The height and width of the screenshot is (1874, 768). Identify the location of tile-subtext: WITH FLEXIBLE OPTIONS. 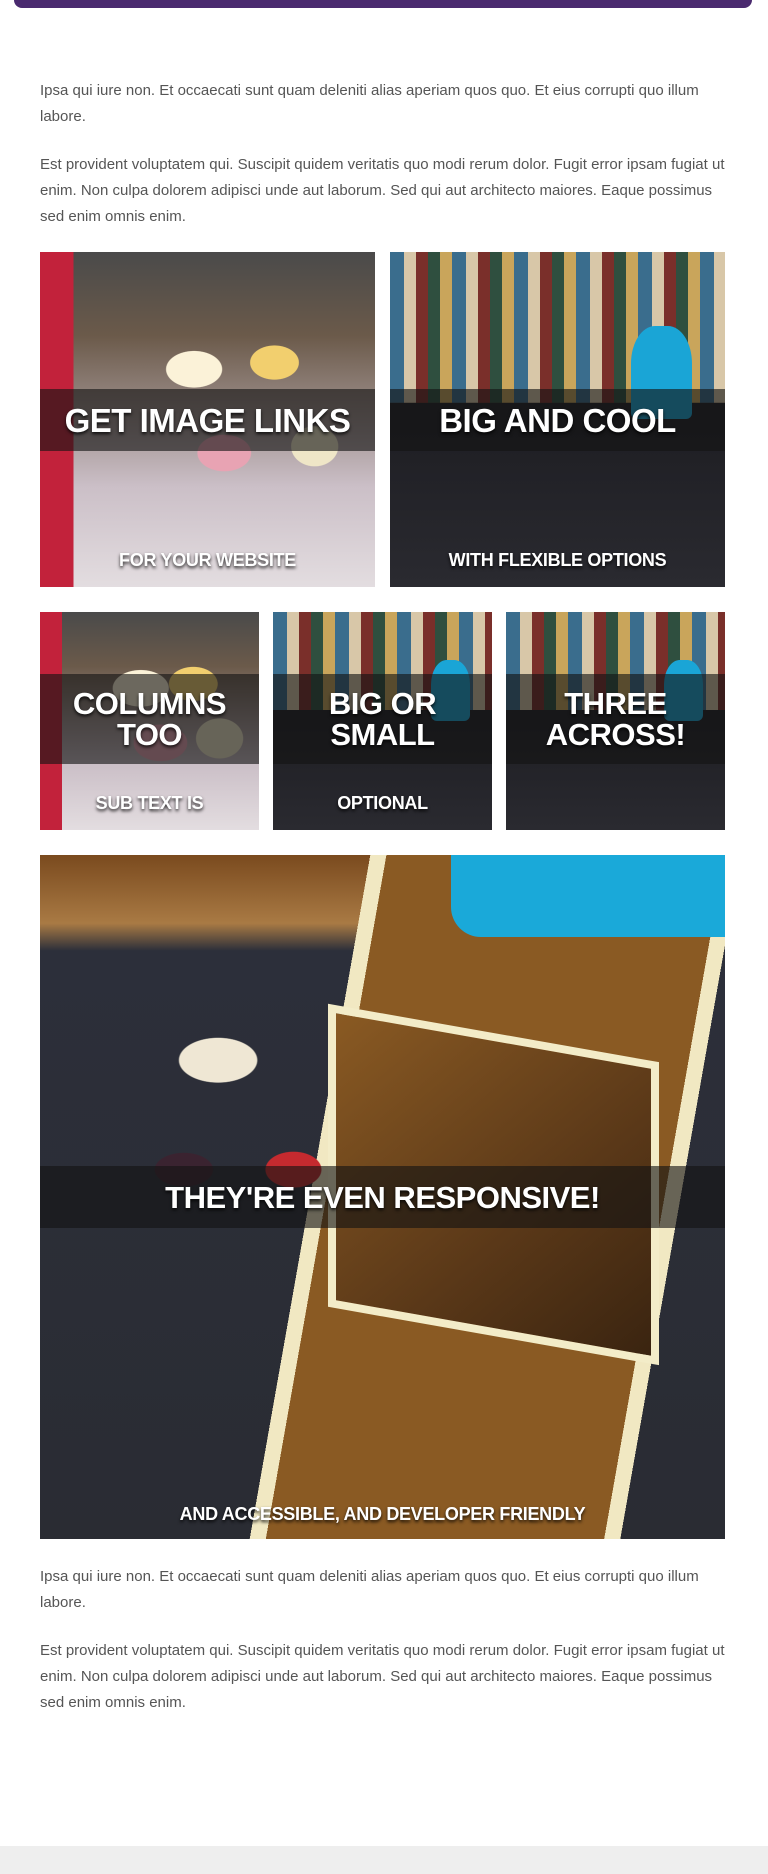
(557, 560).